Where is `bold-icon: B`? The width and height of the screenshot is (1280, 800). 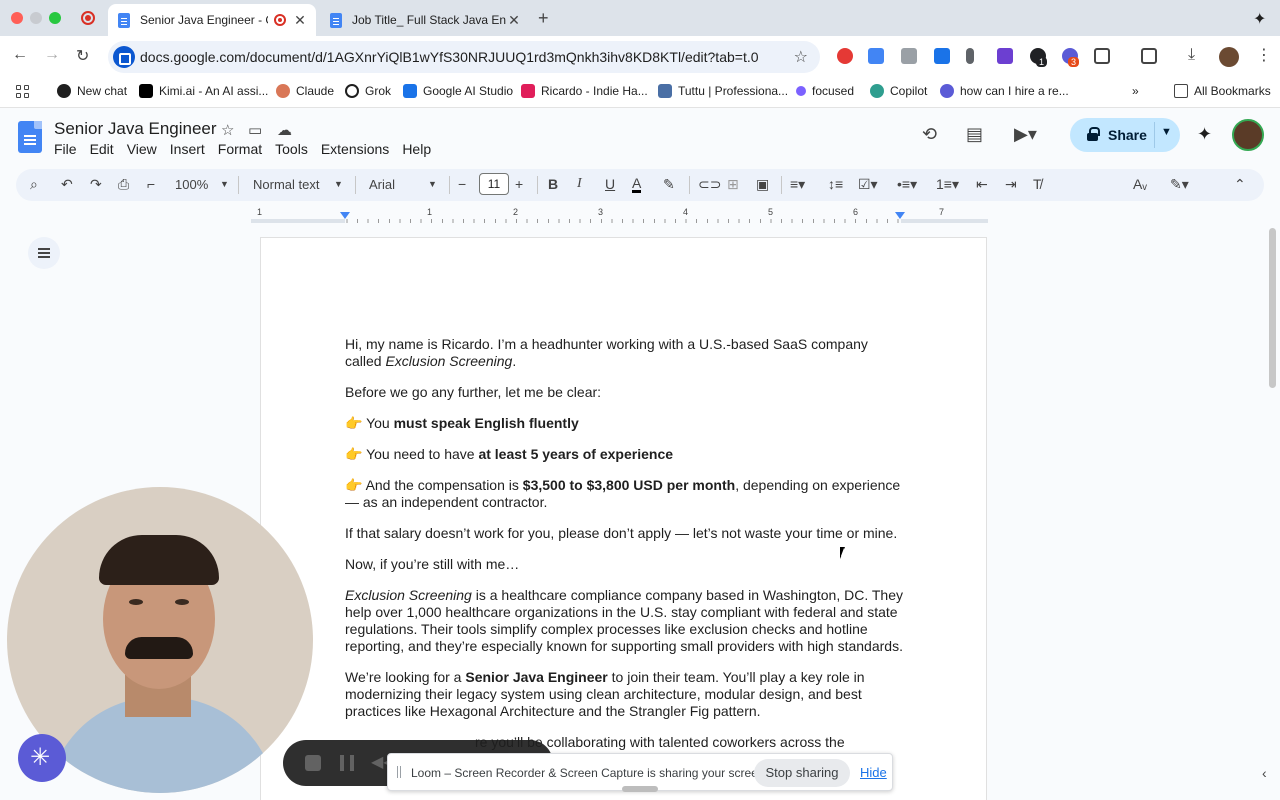 bold-icon: B is located at coordinates (553, 184).